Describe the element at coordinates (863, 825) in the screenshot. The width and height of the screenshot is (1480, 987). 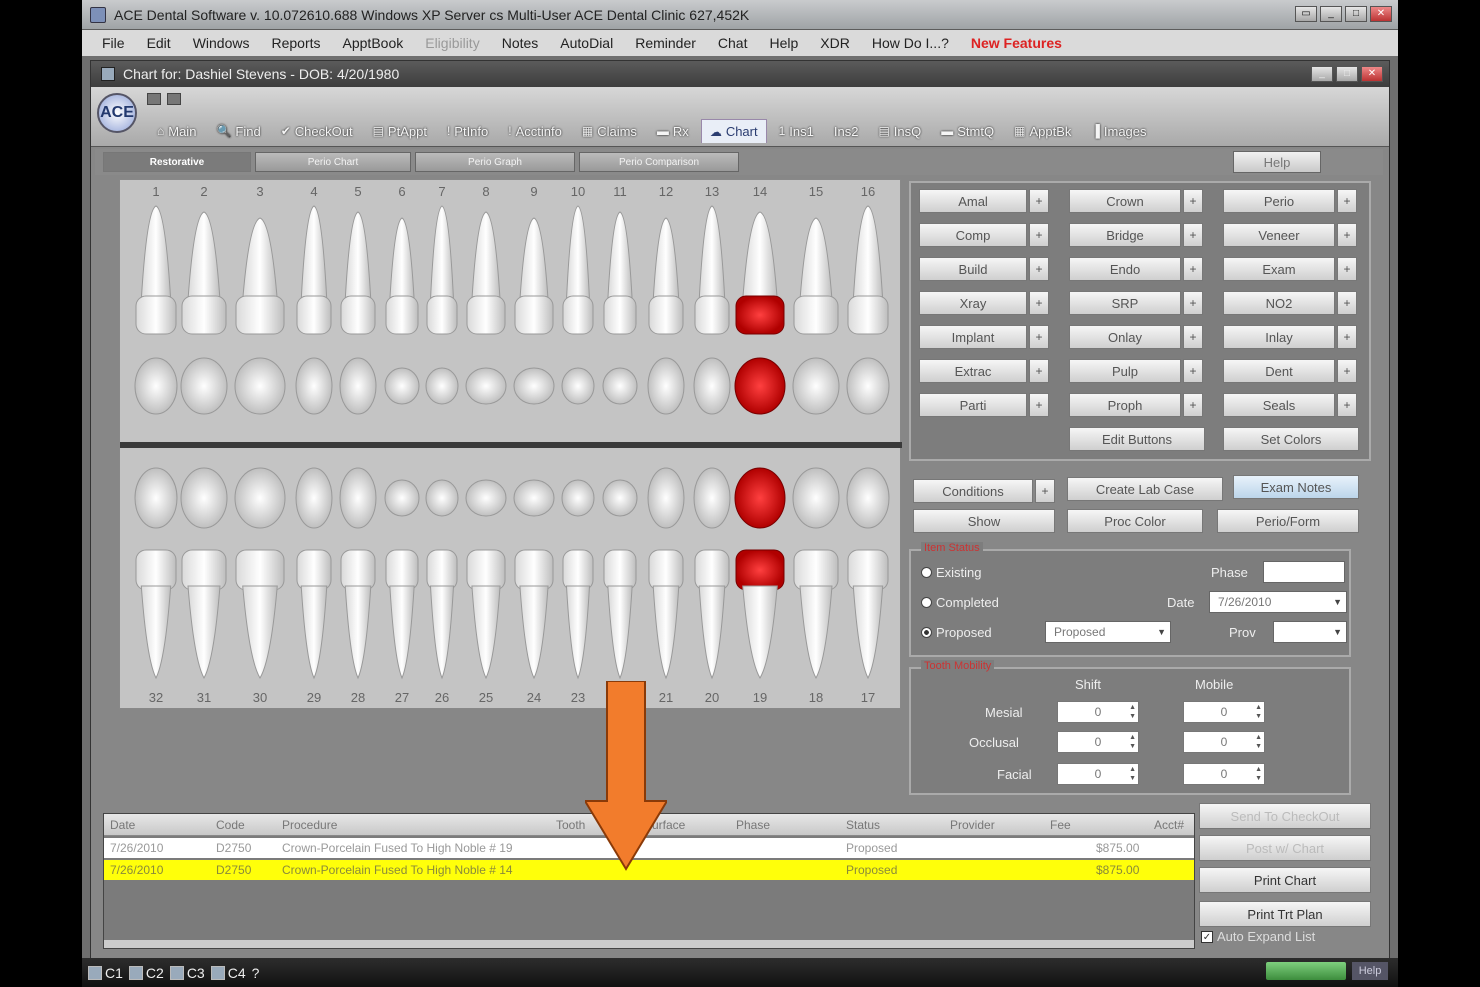
I see `col-status: Status` at that location.